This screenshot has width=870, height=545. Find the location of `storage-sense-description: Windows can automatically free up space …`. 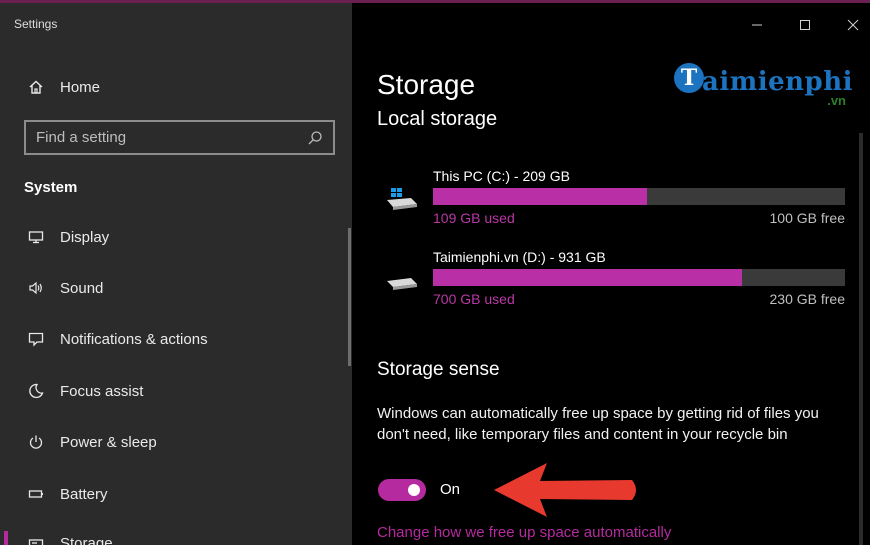

storage-sense-description: Windows can automatically free up space … is located at coordinates (598, 424).